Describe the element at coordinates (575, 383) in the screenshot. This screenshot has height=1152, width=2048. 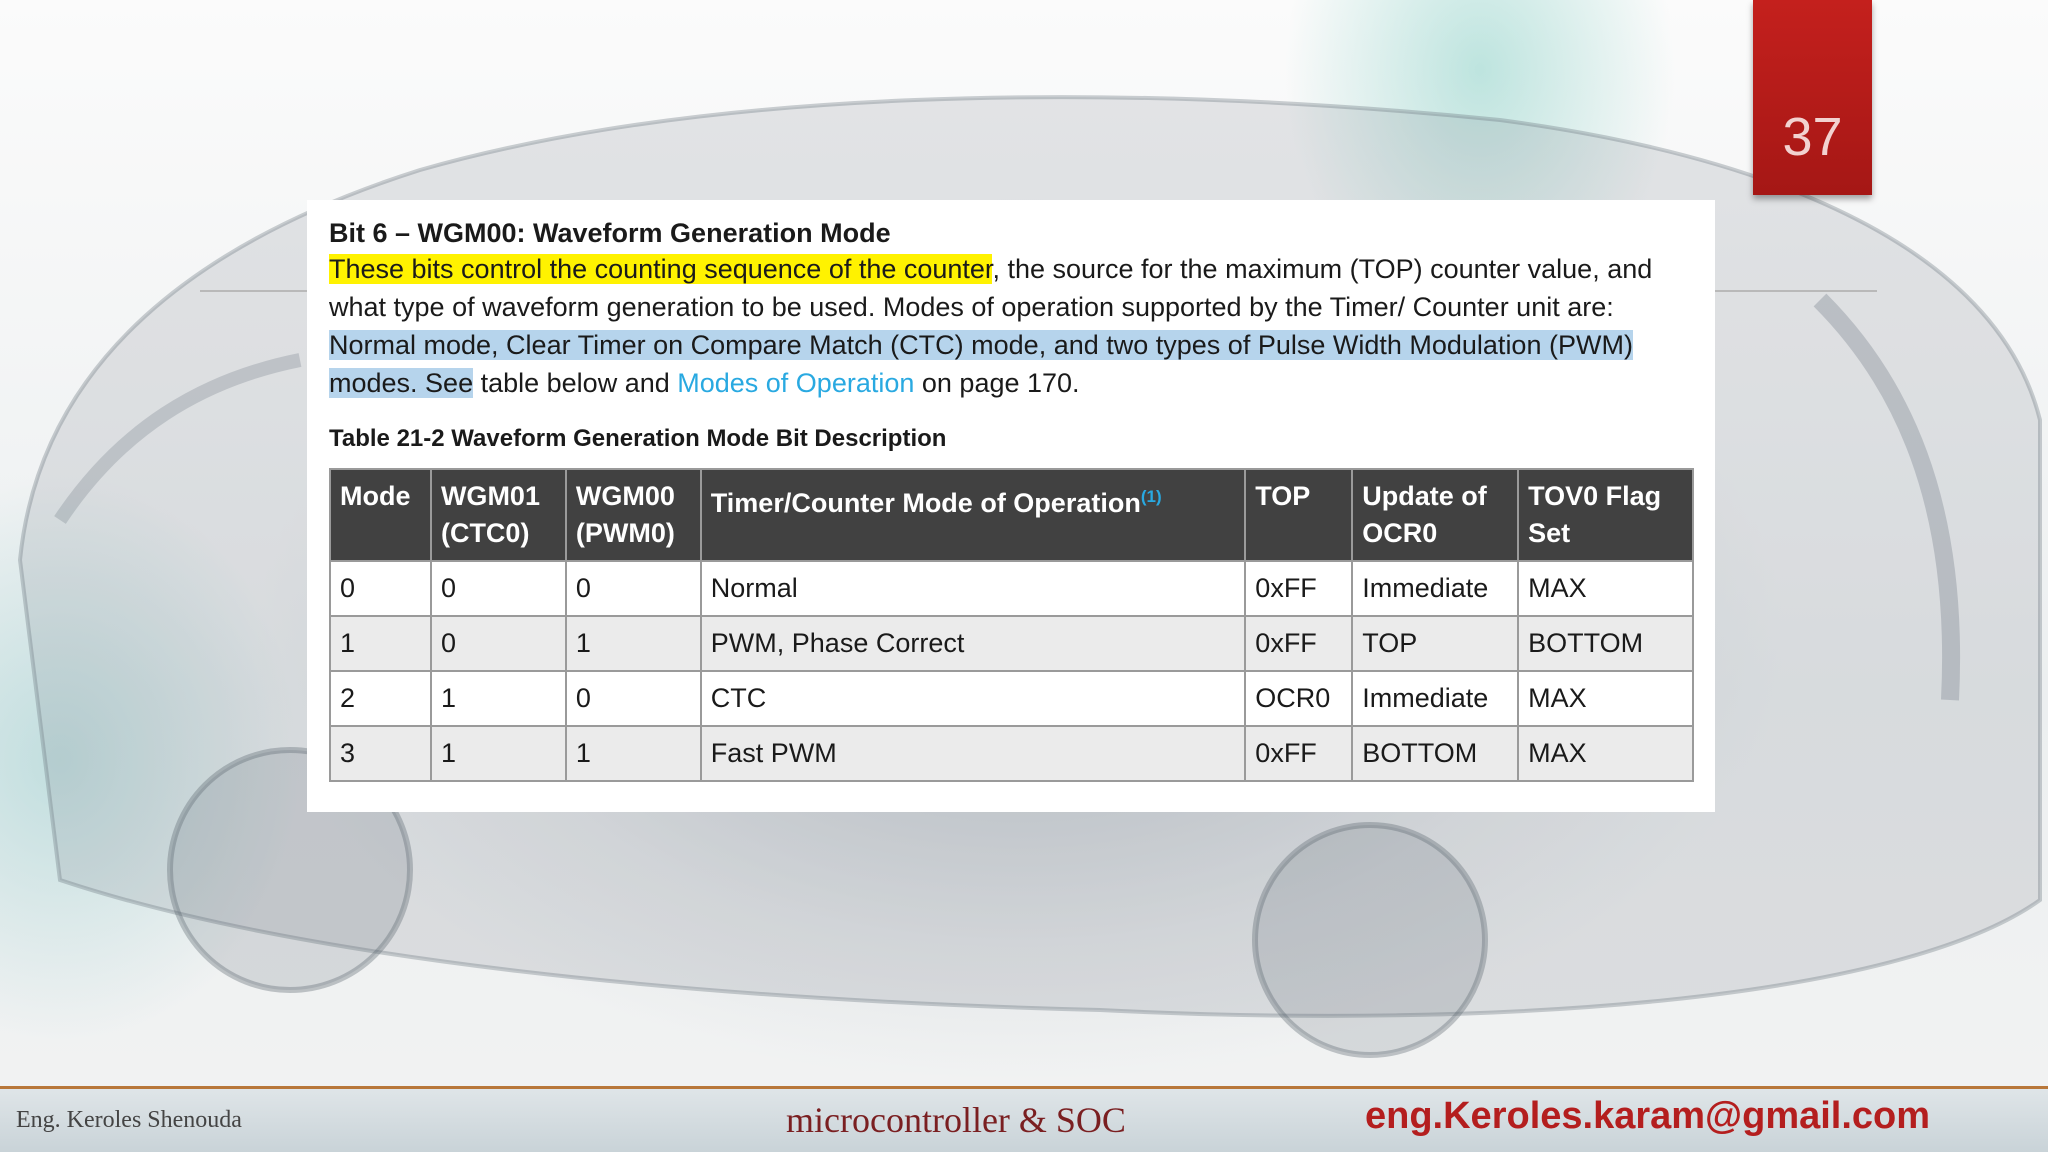
I see `paragraph-text-2: table below and` at that location.